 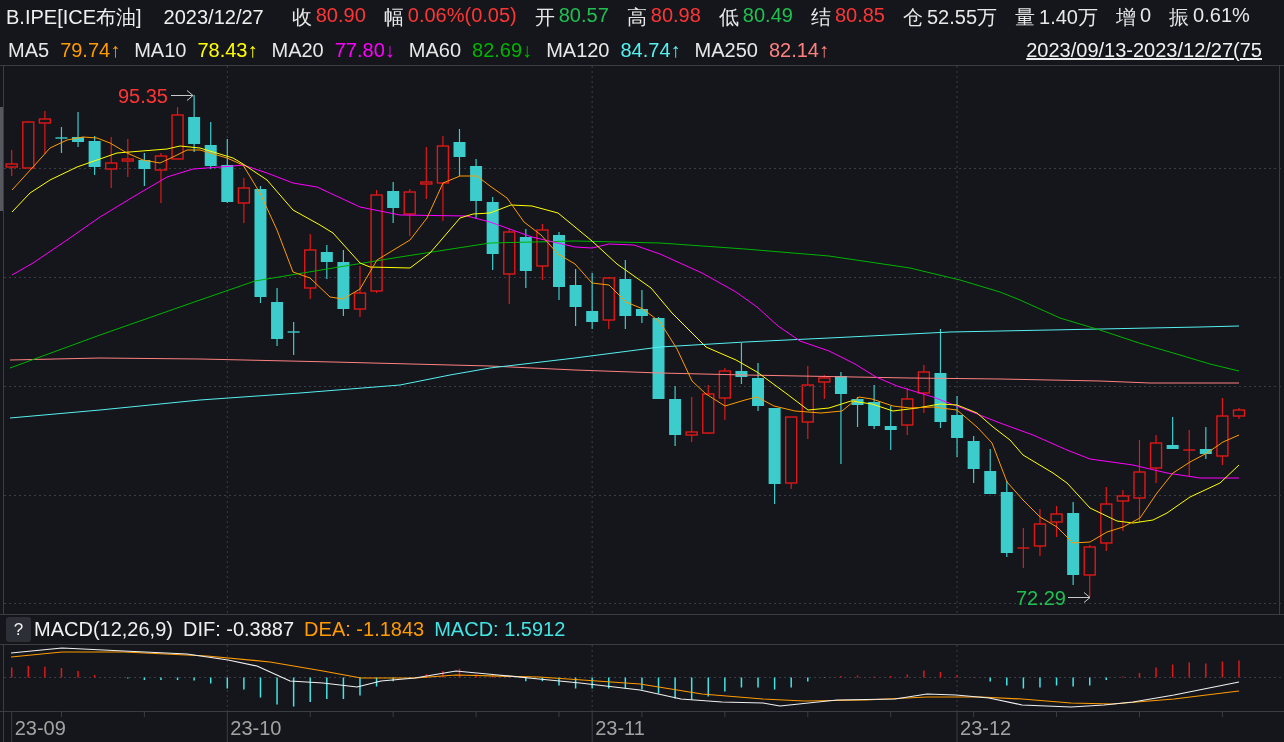 What do you see at coordinates (256, 728) in the screenshot?
I see `axis-label: 23-10` at bounding box center [256, 728].